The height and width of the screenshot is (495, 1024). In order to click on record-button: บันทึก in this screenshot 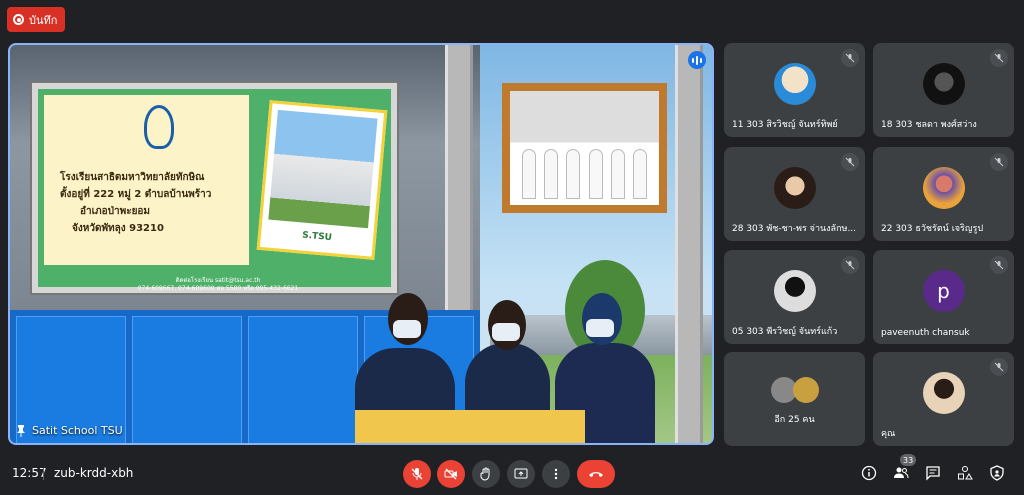, I will do `click(36, 19)`.